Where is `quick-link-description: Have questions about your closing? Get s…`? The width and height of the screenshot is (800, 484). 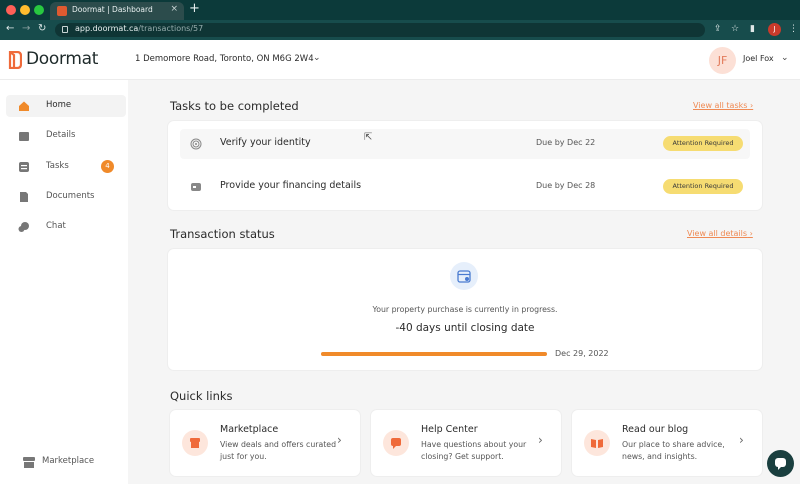 quick-link-description: Have questions about your closing? Get s… is located at coordinates (474, 450).